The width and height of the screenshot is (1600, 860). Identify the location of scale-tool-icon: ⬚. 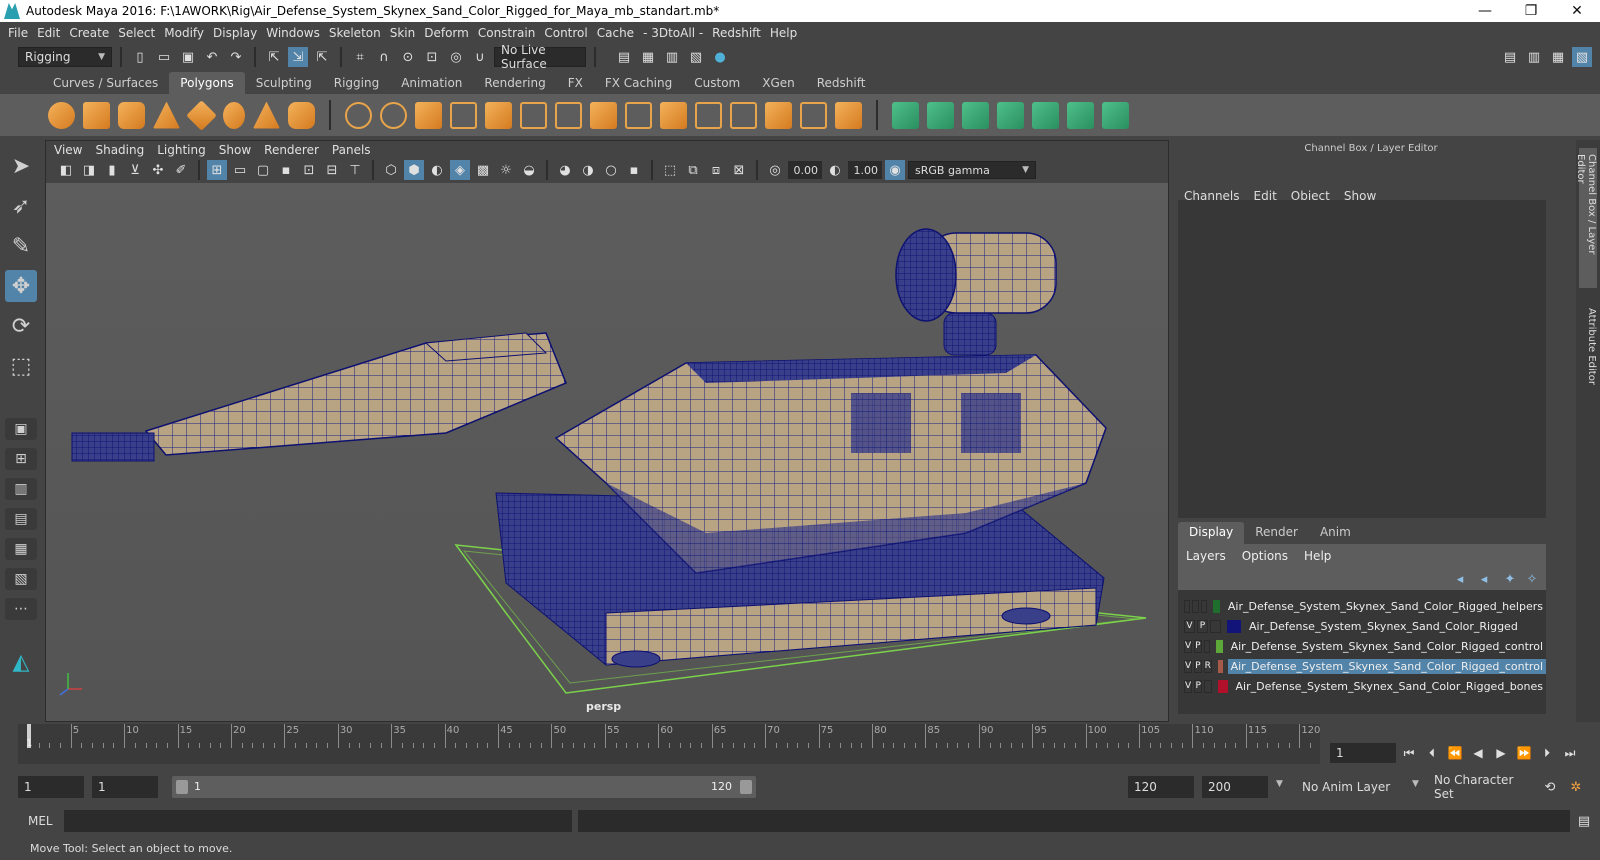
(21, 366).